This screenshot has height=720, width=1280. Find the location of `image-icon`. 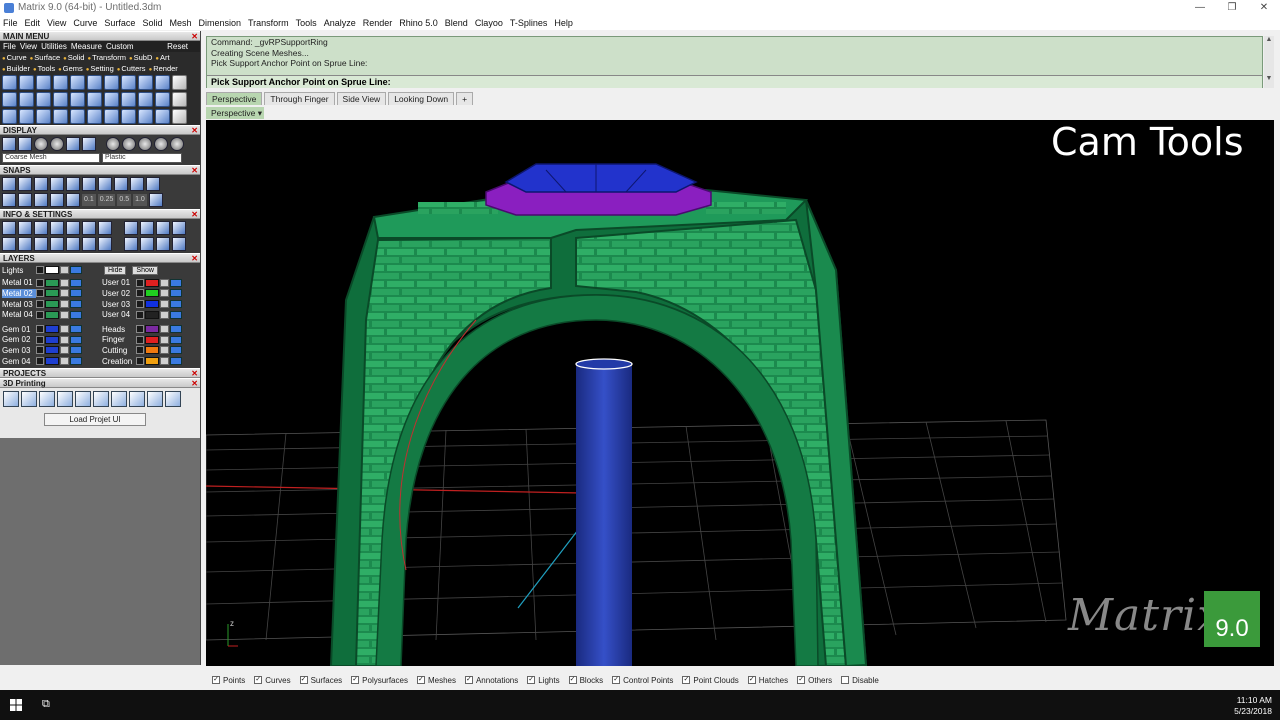

image-icon is located at coordinates (179, 244).